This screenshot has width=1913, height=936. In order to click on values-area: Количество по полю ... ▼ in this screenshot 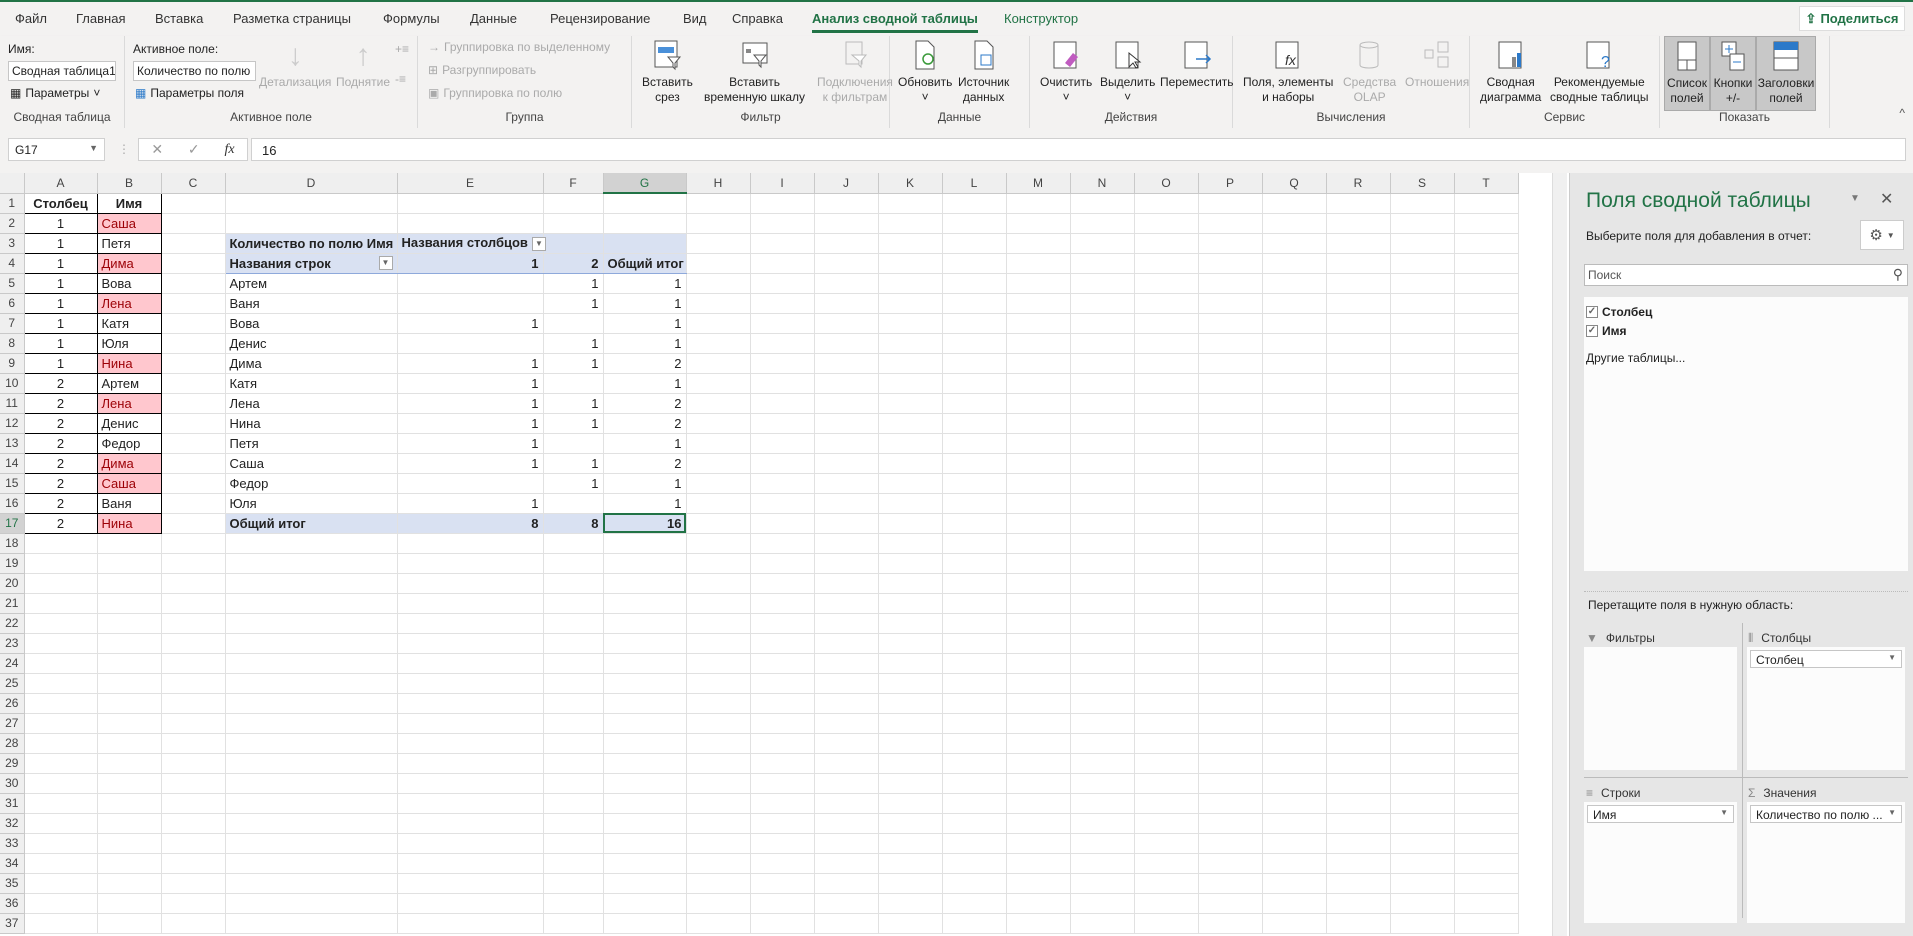, I will do `click(1826, 862)`.